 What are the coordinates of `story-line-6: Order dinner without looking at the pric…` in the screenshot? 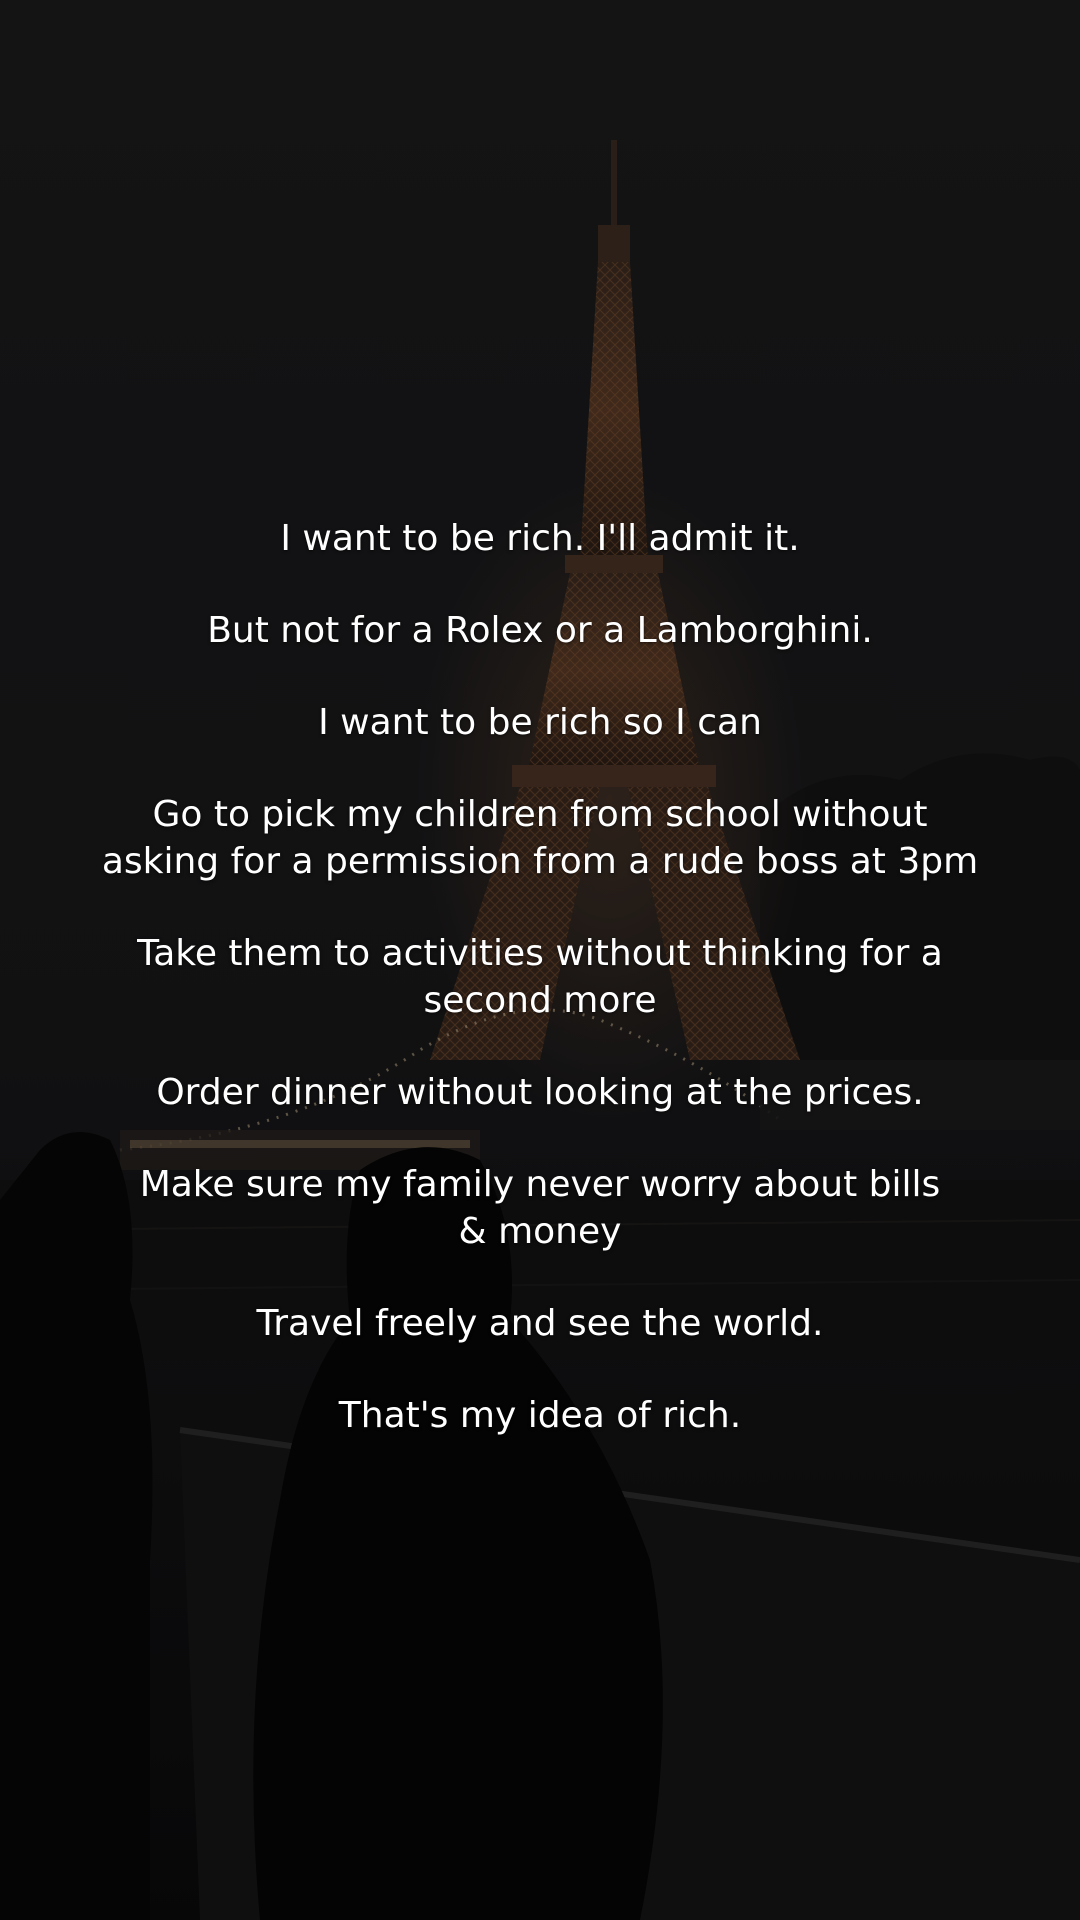 It's located at (540, 1092).